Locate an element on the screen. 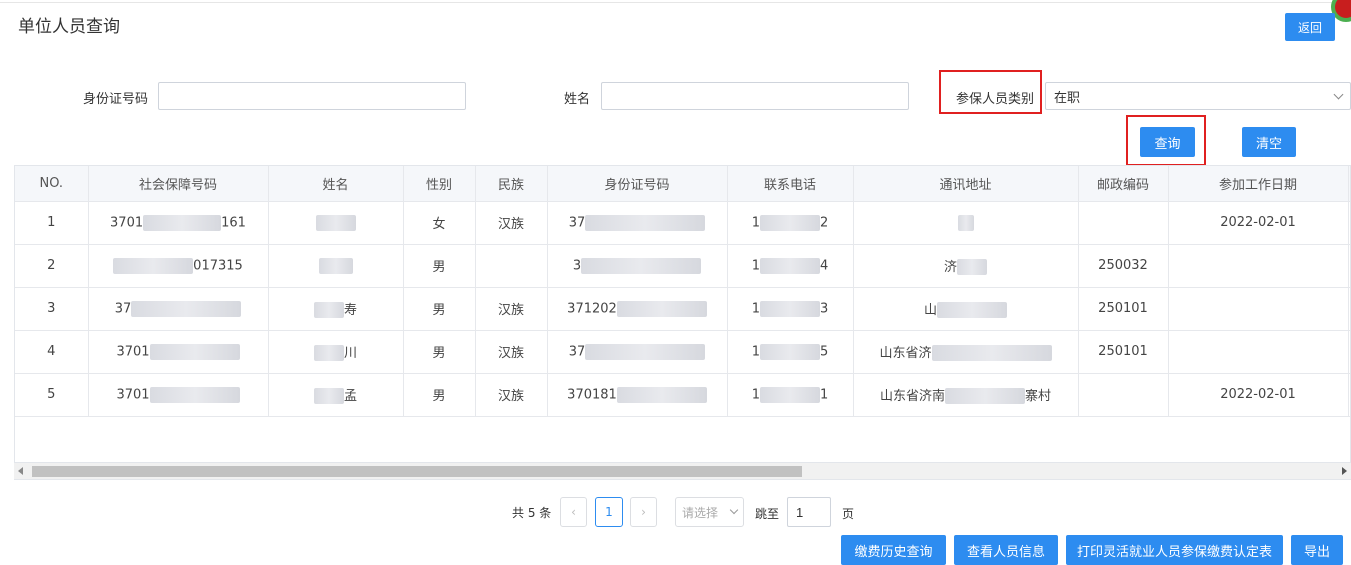 Image resolution: width=1351 pixels, height=565 pixels. cell-ssn: 3701 161 is located at coordinates (178, 223).